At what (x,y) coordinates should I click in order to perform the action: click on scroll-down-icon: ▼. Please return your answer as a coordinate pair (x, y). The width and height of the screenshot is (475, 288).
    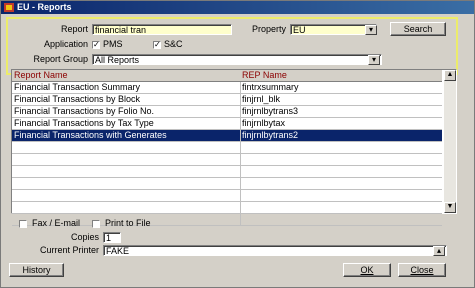
    Looking at the image, I should click on (450, 207).